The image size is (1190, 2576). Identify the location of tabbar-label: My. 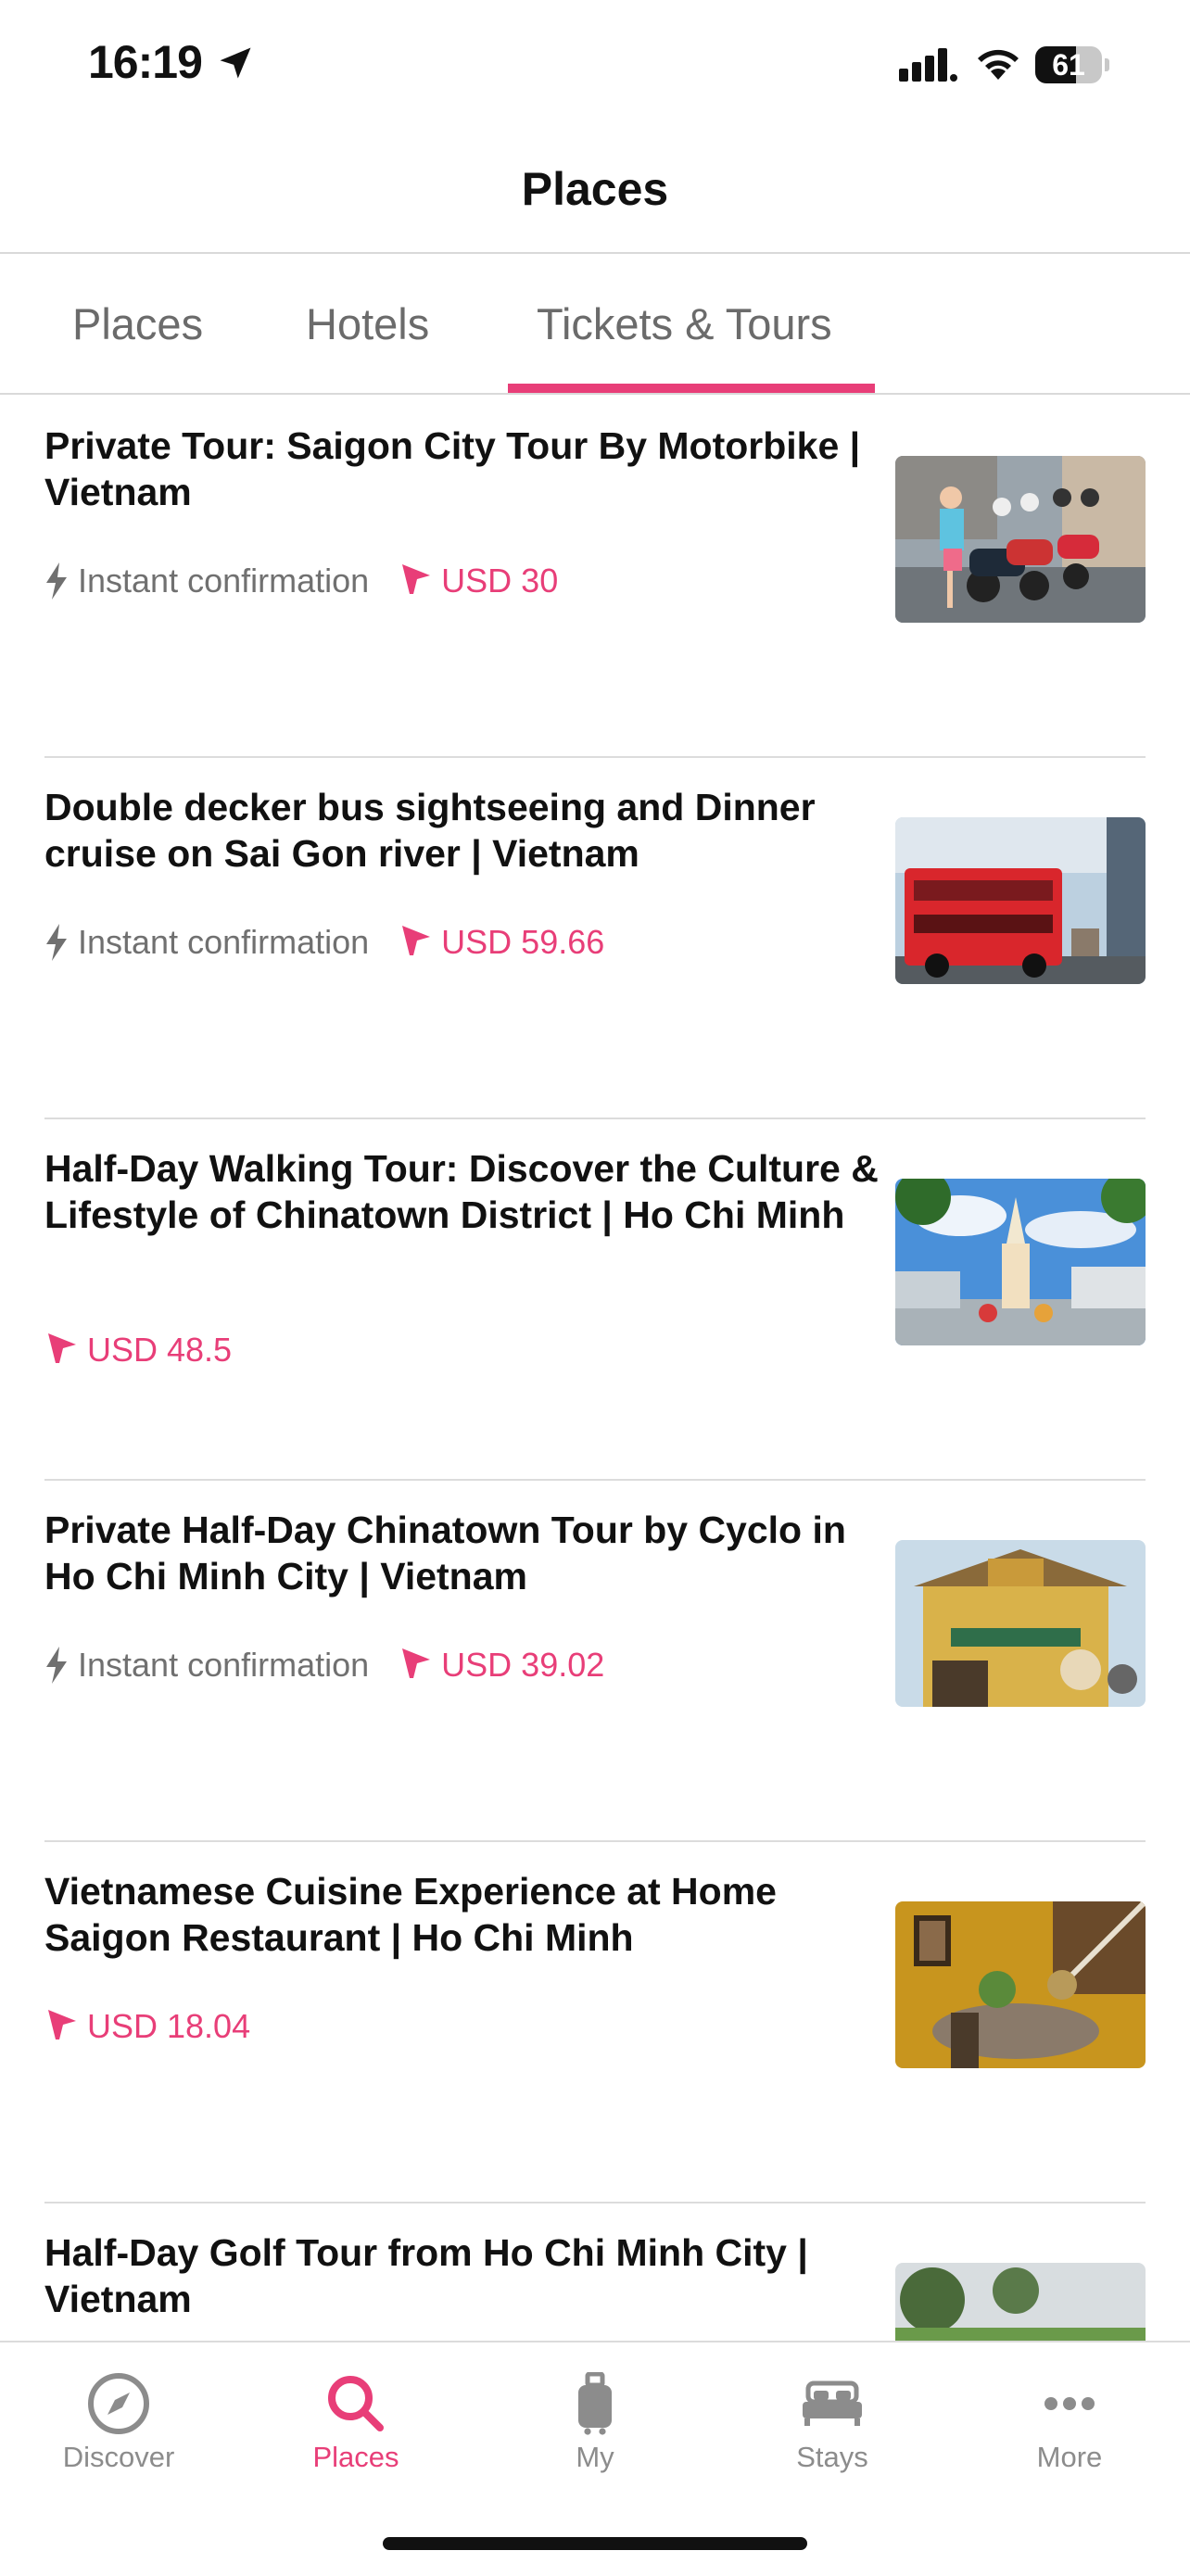
(595, 2457).